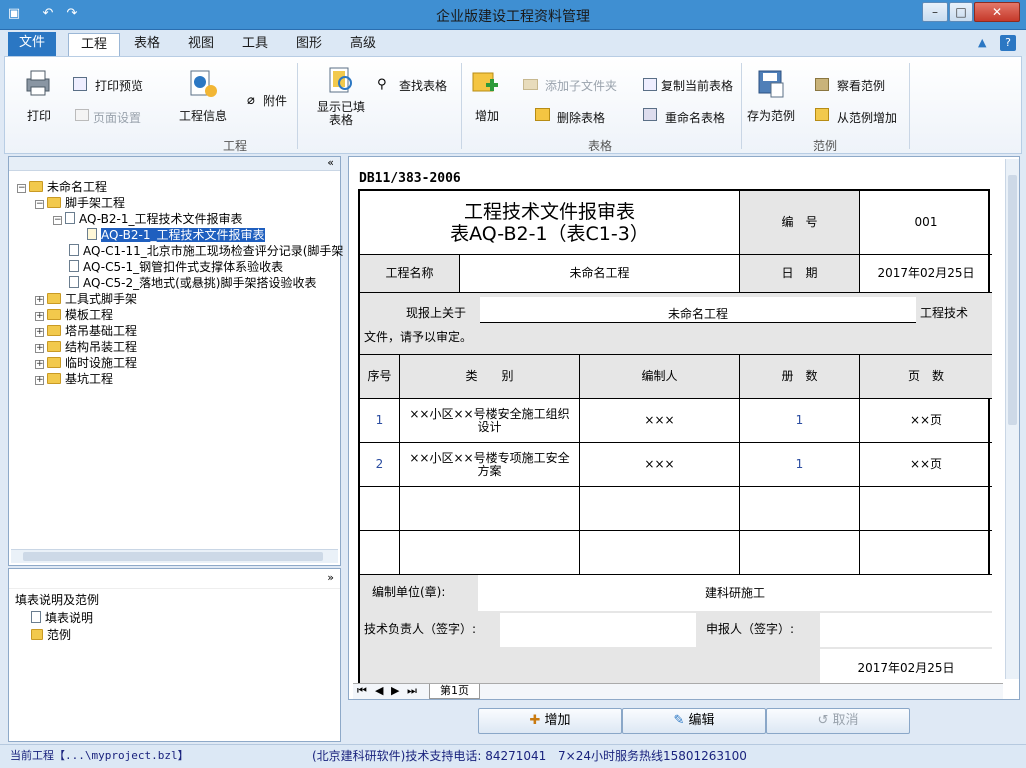  Describe the element at coordinates (74, 379) in the screenshot. I see `tree-node-pit: + 基坑工程` at that location.